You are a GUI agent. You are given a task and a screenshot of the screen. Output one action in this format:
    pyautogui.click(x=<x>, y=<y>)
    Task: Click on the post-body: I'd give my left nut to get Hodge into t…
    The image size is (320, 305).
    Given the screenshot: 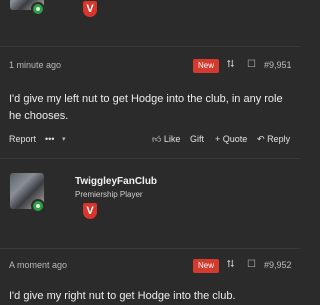 What is the action you would take?
    pyautogui.click(x=146, y=107)
    